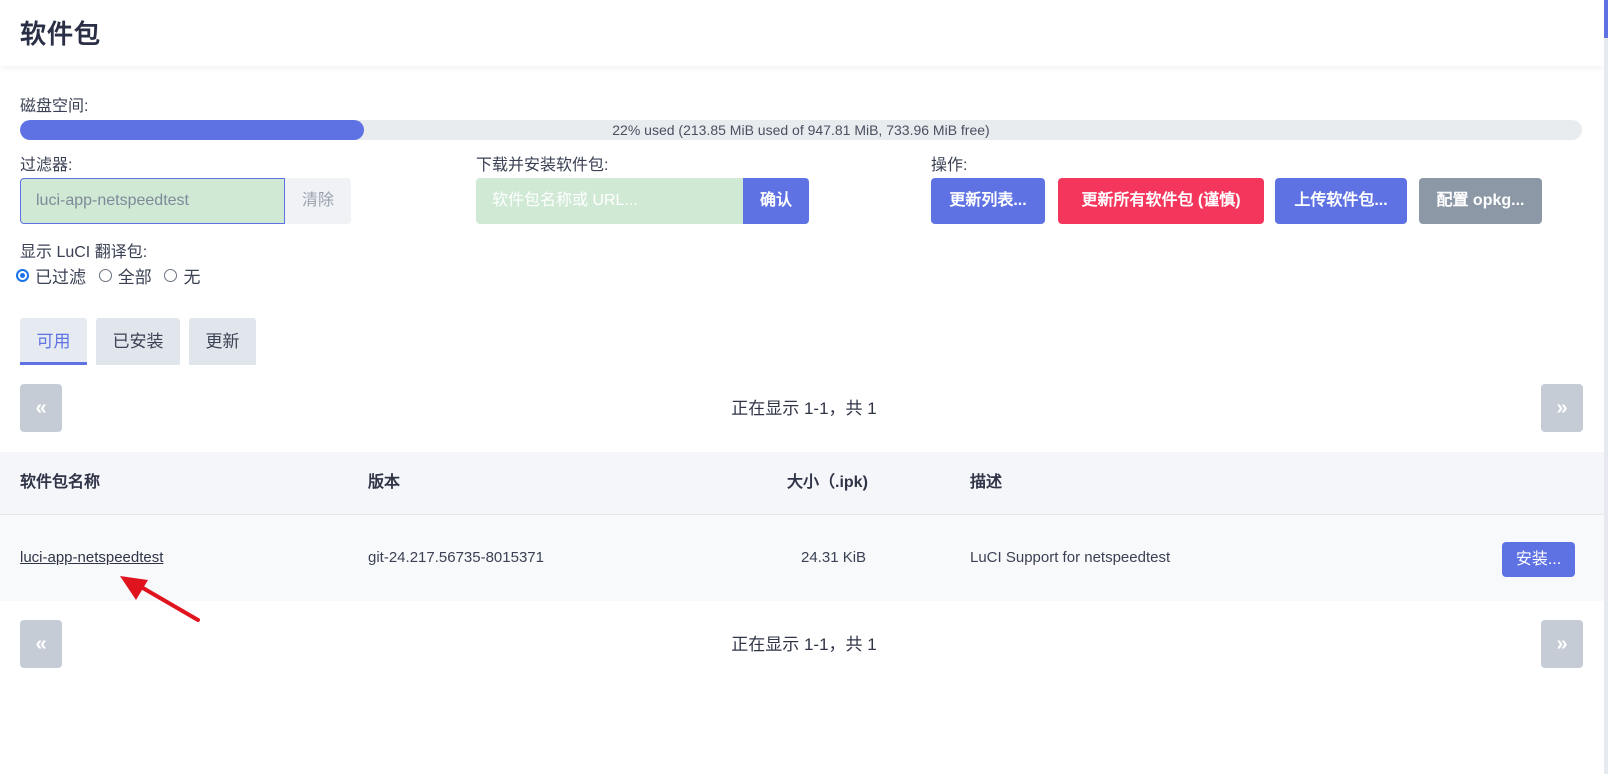 This screenshot has height=774, width=1608. Describe the element at coordinates (318, 201) in the screenshot. I see `filter-clear-button: 清除` at that location.